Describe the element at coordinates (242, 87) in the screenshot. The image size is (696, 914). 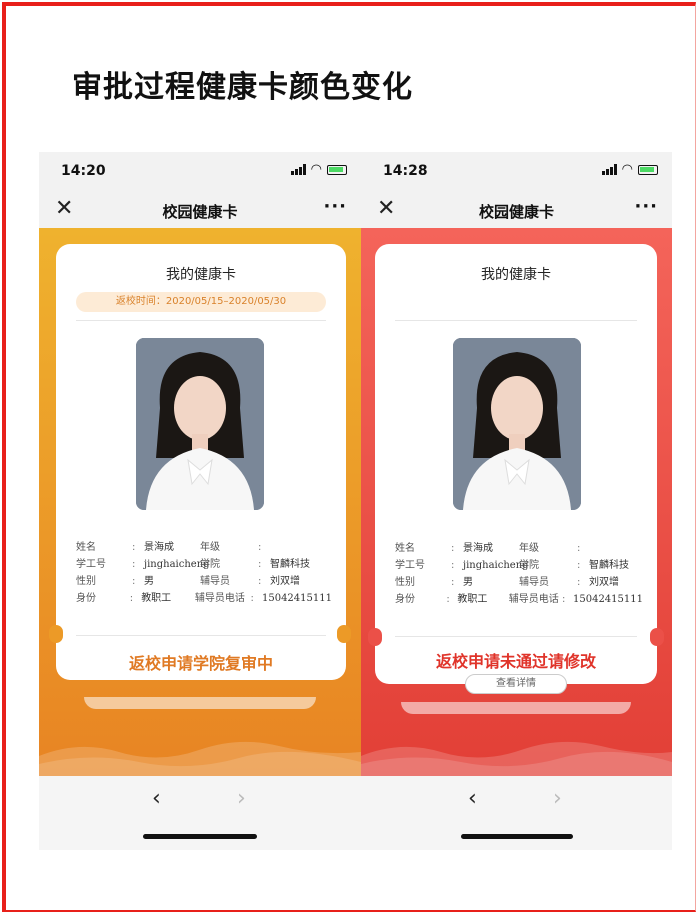
I see `page-heading: 审批过程健康卡颜色变化` at that location.